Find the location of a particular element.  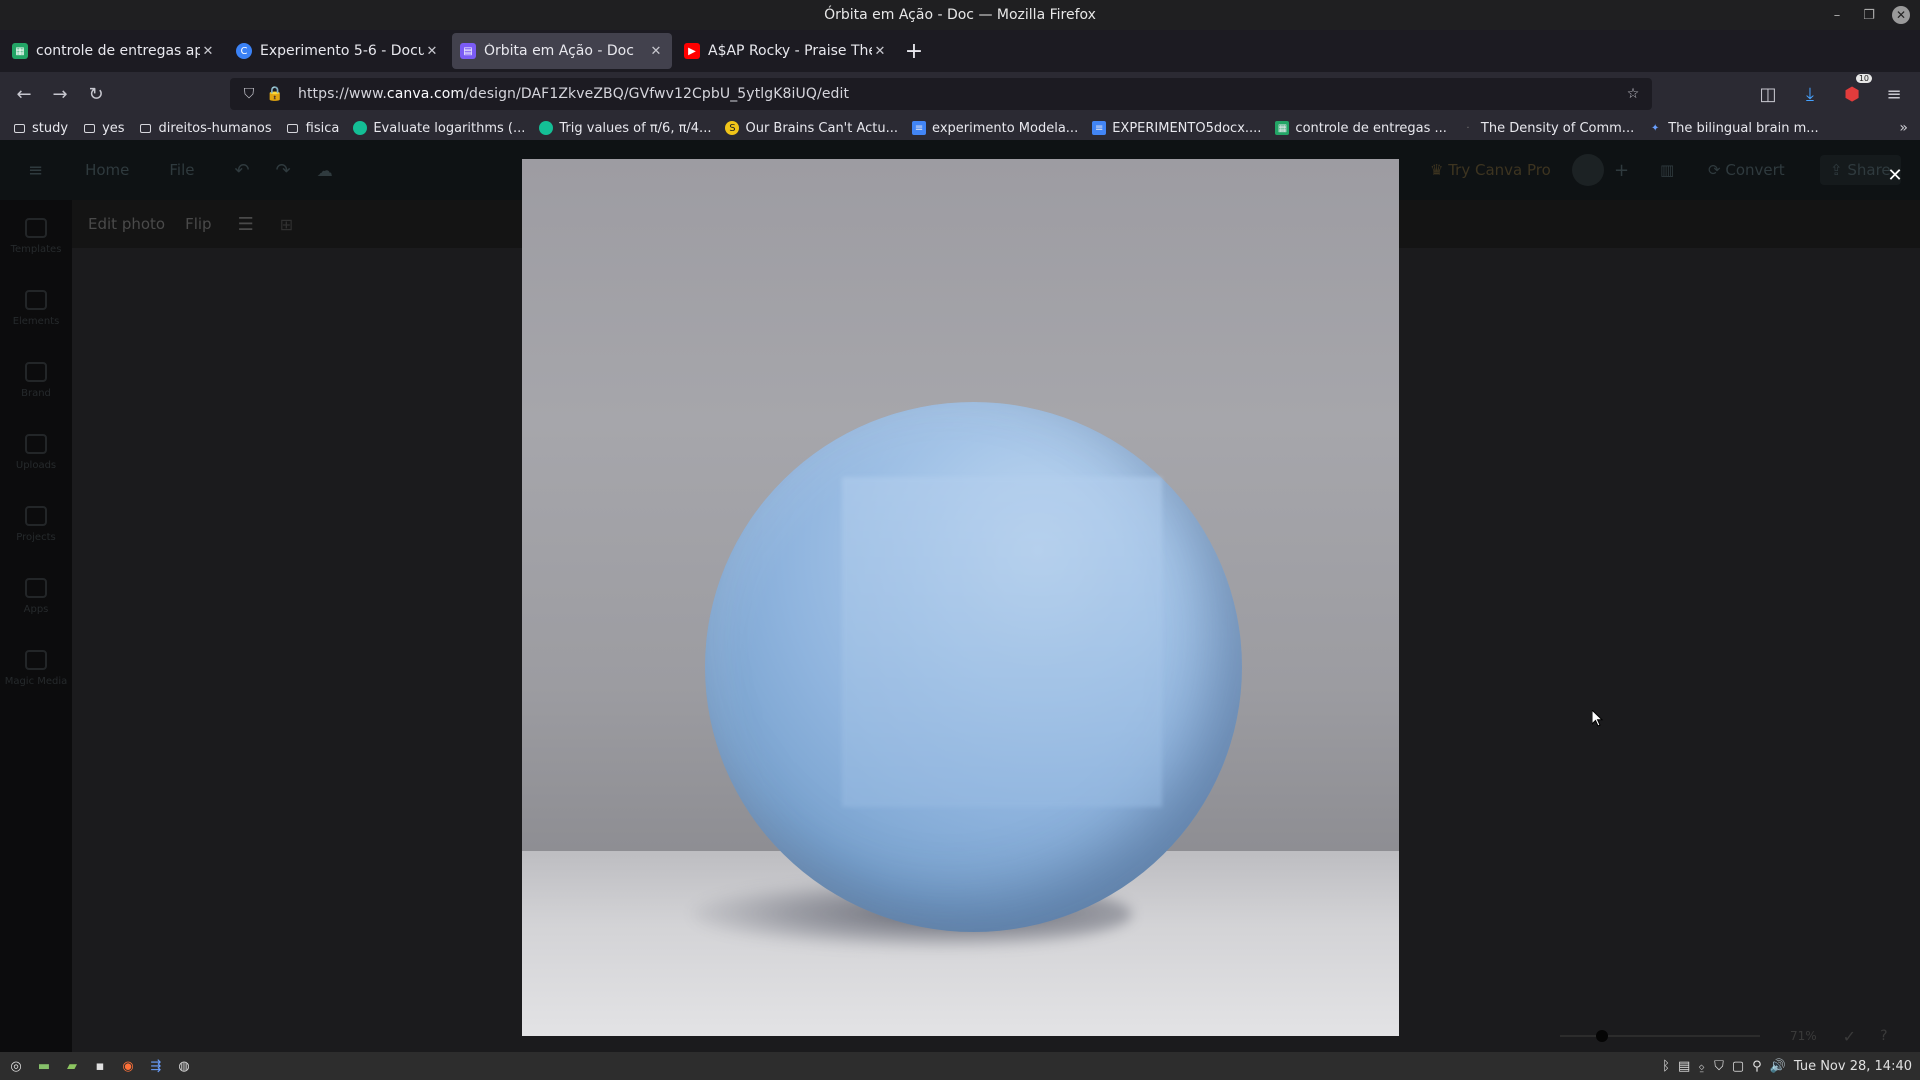

bookmark-study: study is located at coordinates (40, 128).